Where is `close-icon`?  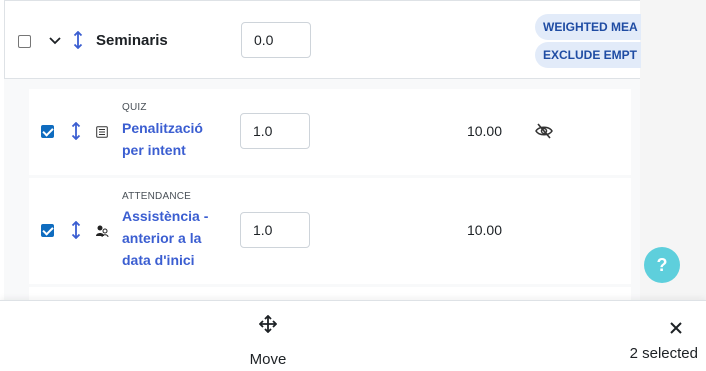
close-icon is located at coordinates (676, 328).